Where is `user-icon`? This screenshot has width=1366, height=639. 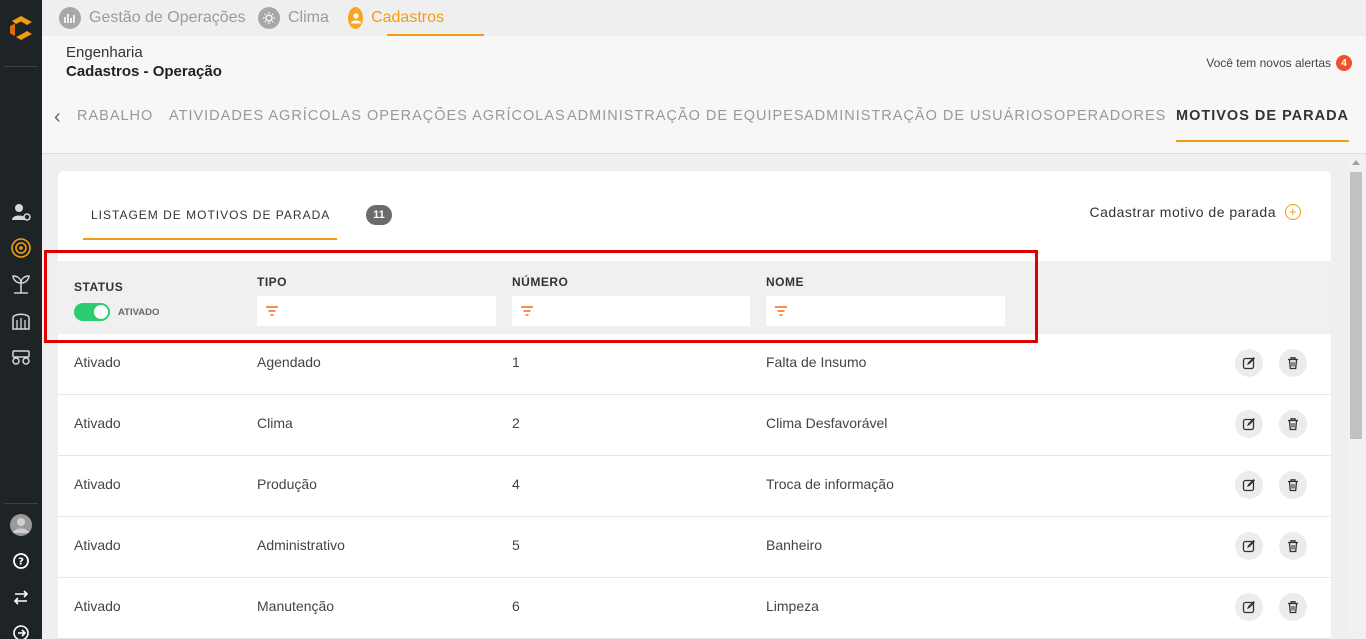
user-icon is located at coordinates (356, 18).